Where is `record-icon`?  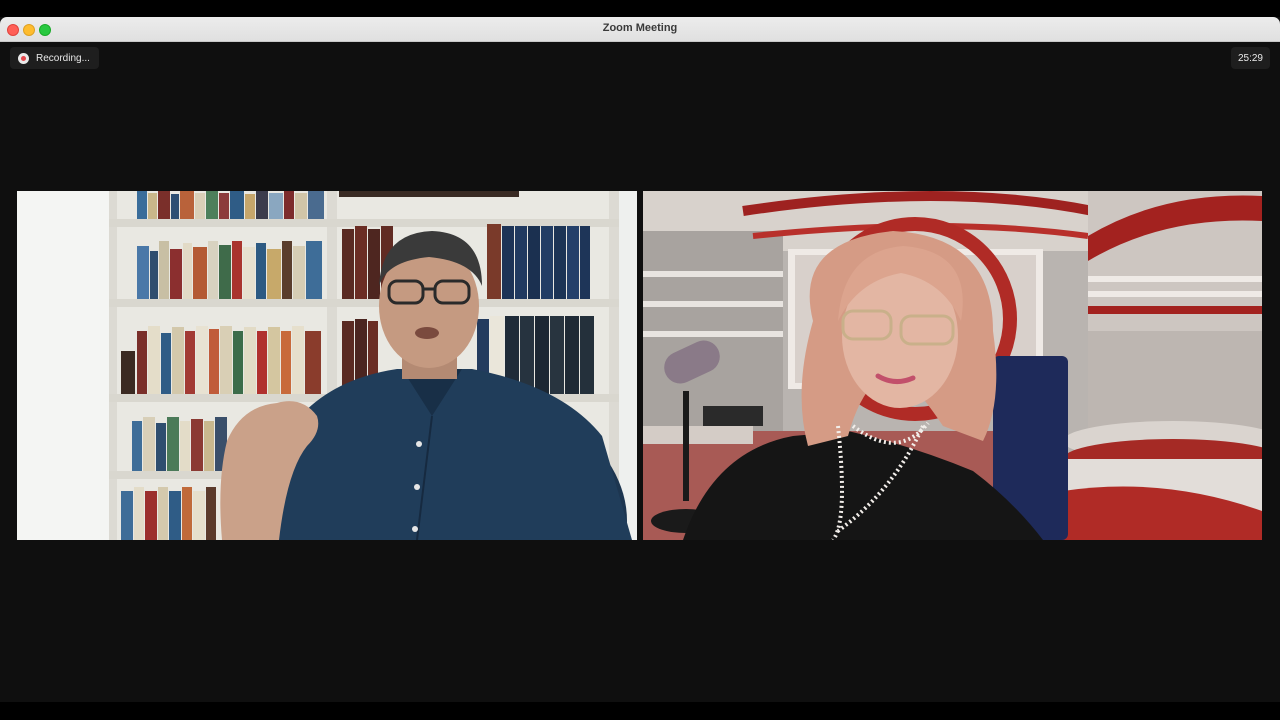 record-icon is located at coordinates (23, 58).